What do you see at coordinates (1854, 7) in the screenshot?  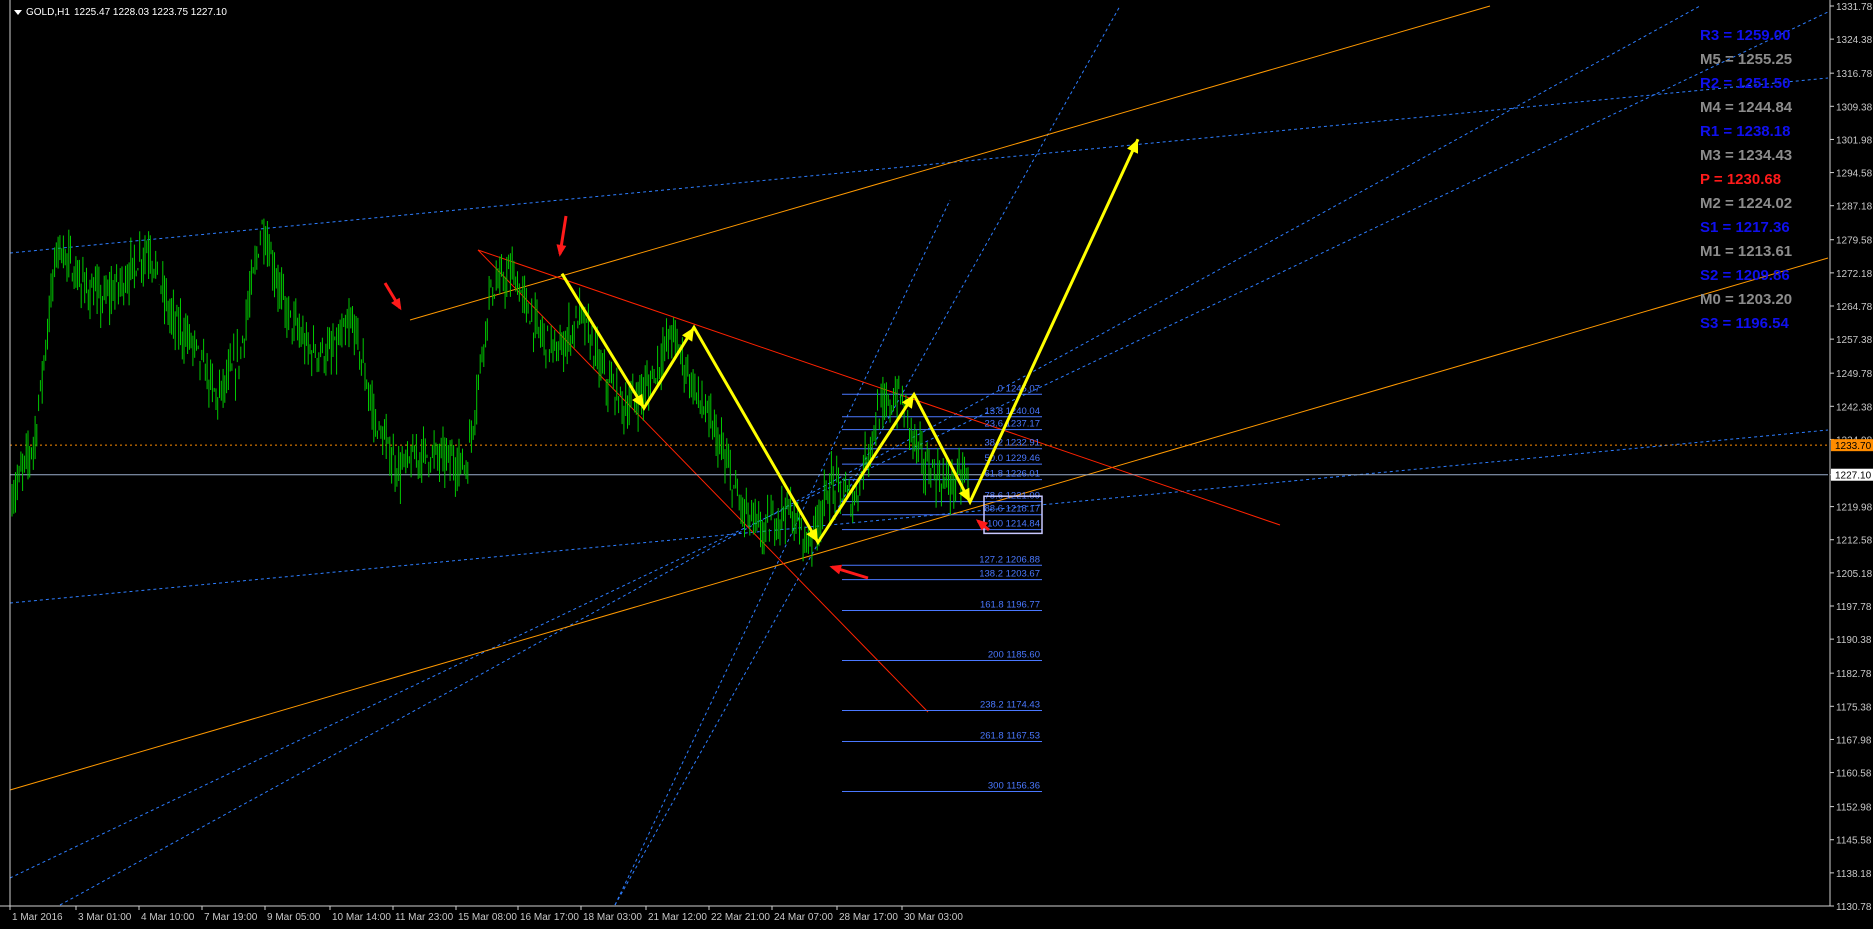 I see `price-tick-label: 1331.78` at bounding box center [1854, 7].